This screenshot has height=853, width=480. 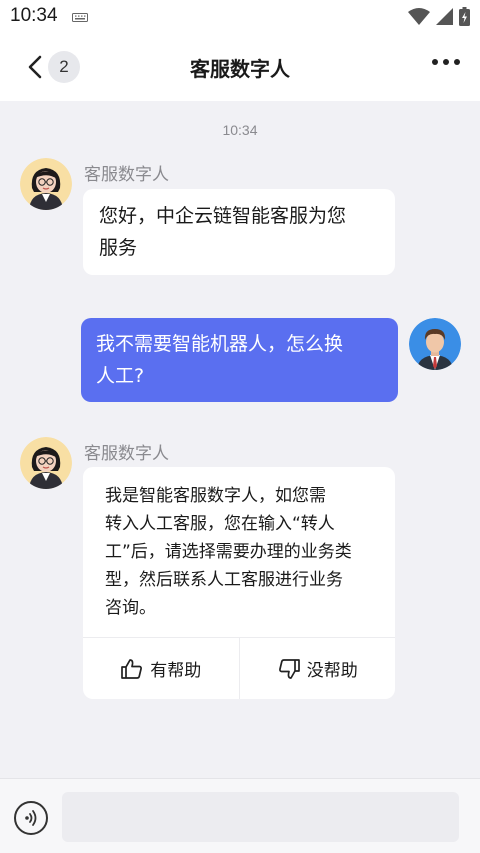 What do you see at coordinates (176, 671) in the screenshot?
I see `helpful-label: 有帮助` at bounding box center [176, 671].